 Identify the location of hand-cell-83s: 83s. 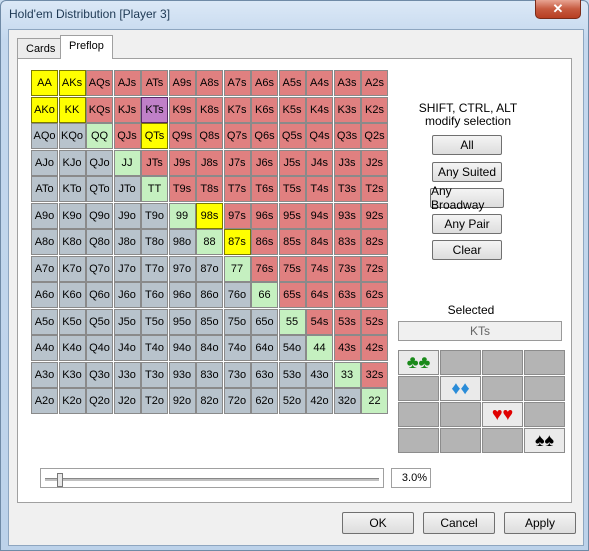
(347, 242).